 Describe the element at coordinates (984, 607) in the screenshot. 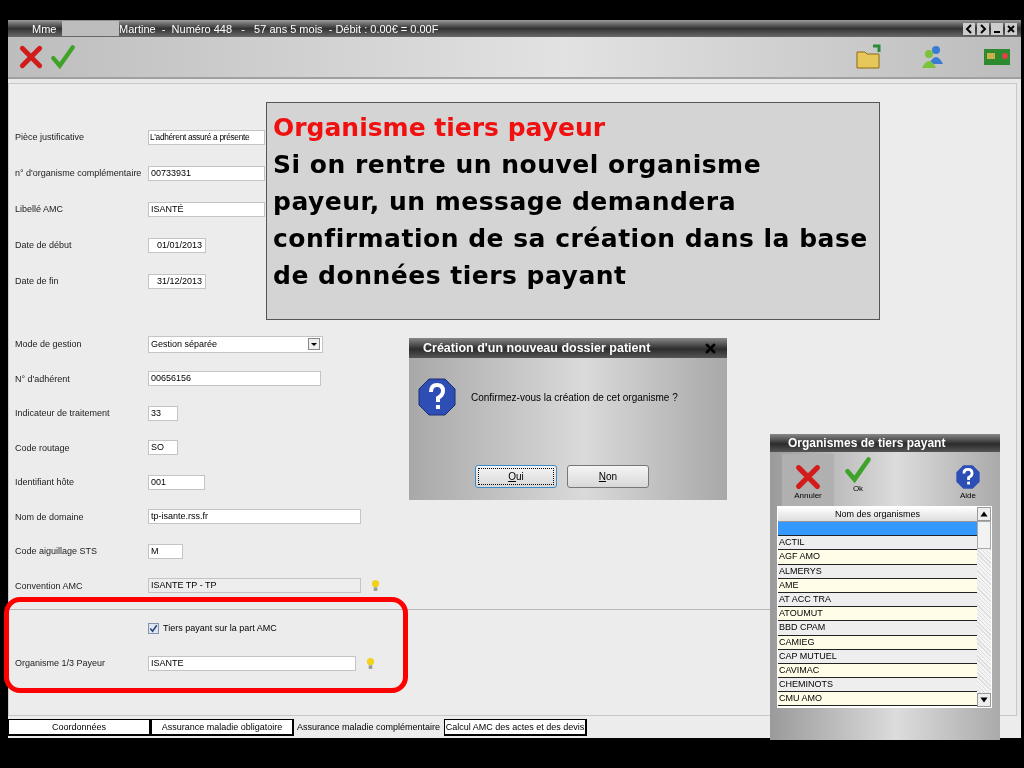

I see `scrollbar` at that location.